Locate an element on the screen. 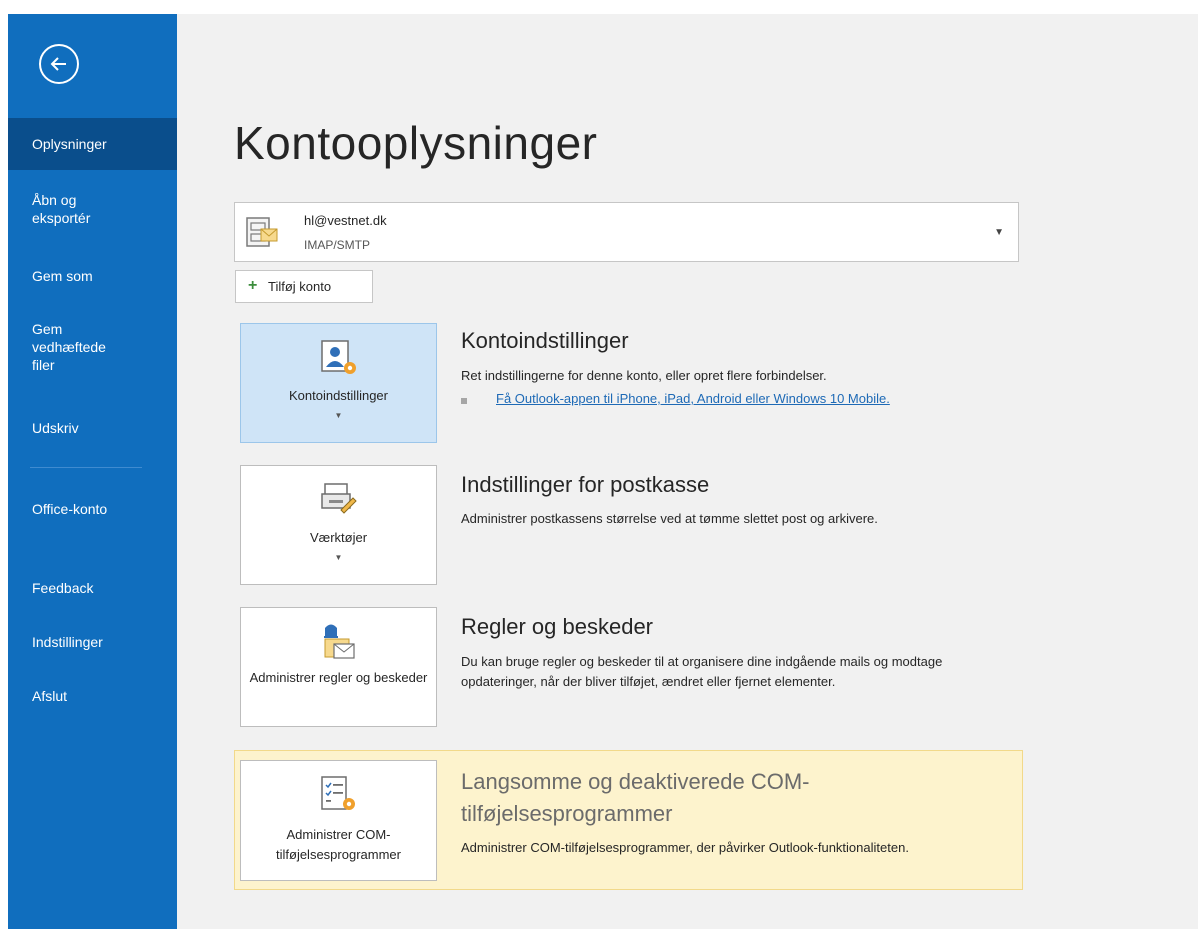 The image size is (1198, 929). sidebar-item-label: Gem vedhæftede filer is located at coordinates (69, 347).